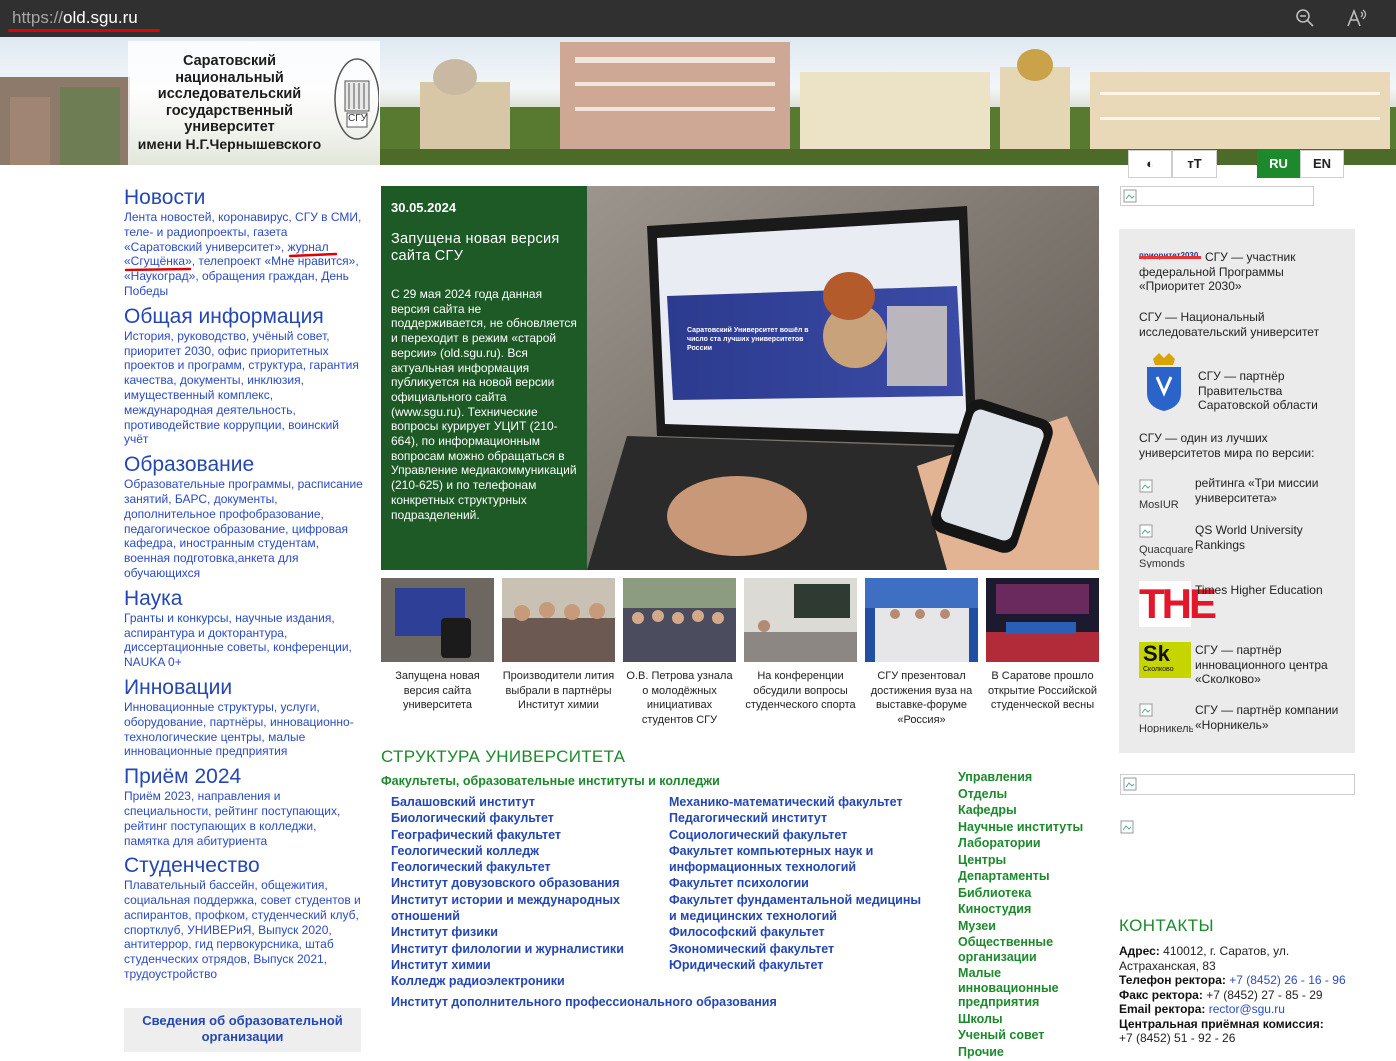  I want to click on news-thumb: Запущена новая версия сайта университета, so click(437, 645).